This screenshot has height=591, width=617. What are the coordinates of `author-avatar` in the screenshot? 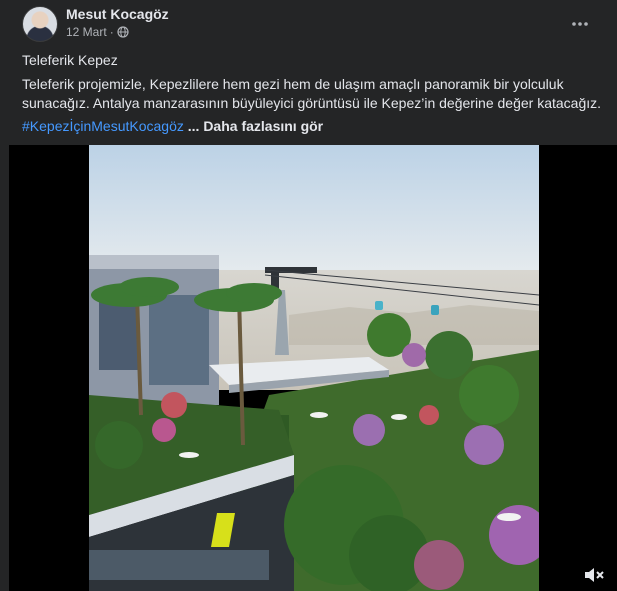 It's located at (40, 24).